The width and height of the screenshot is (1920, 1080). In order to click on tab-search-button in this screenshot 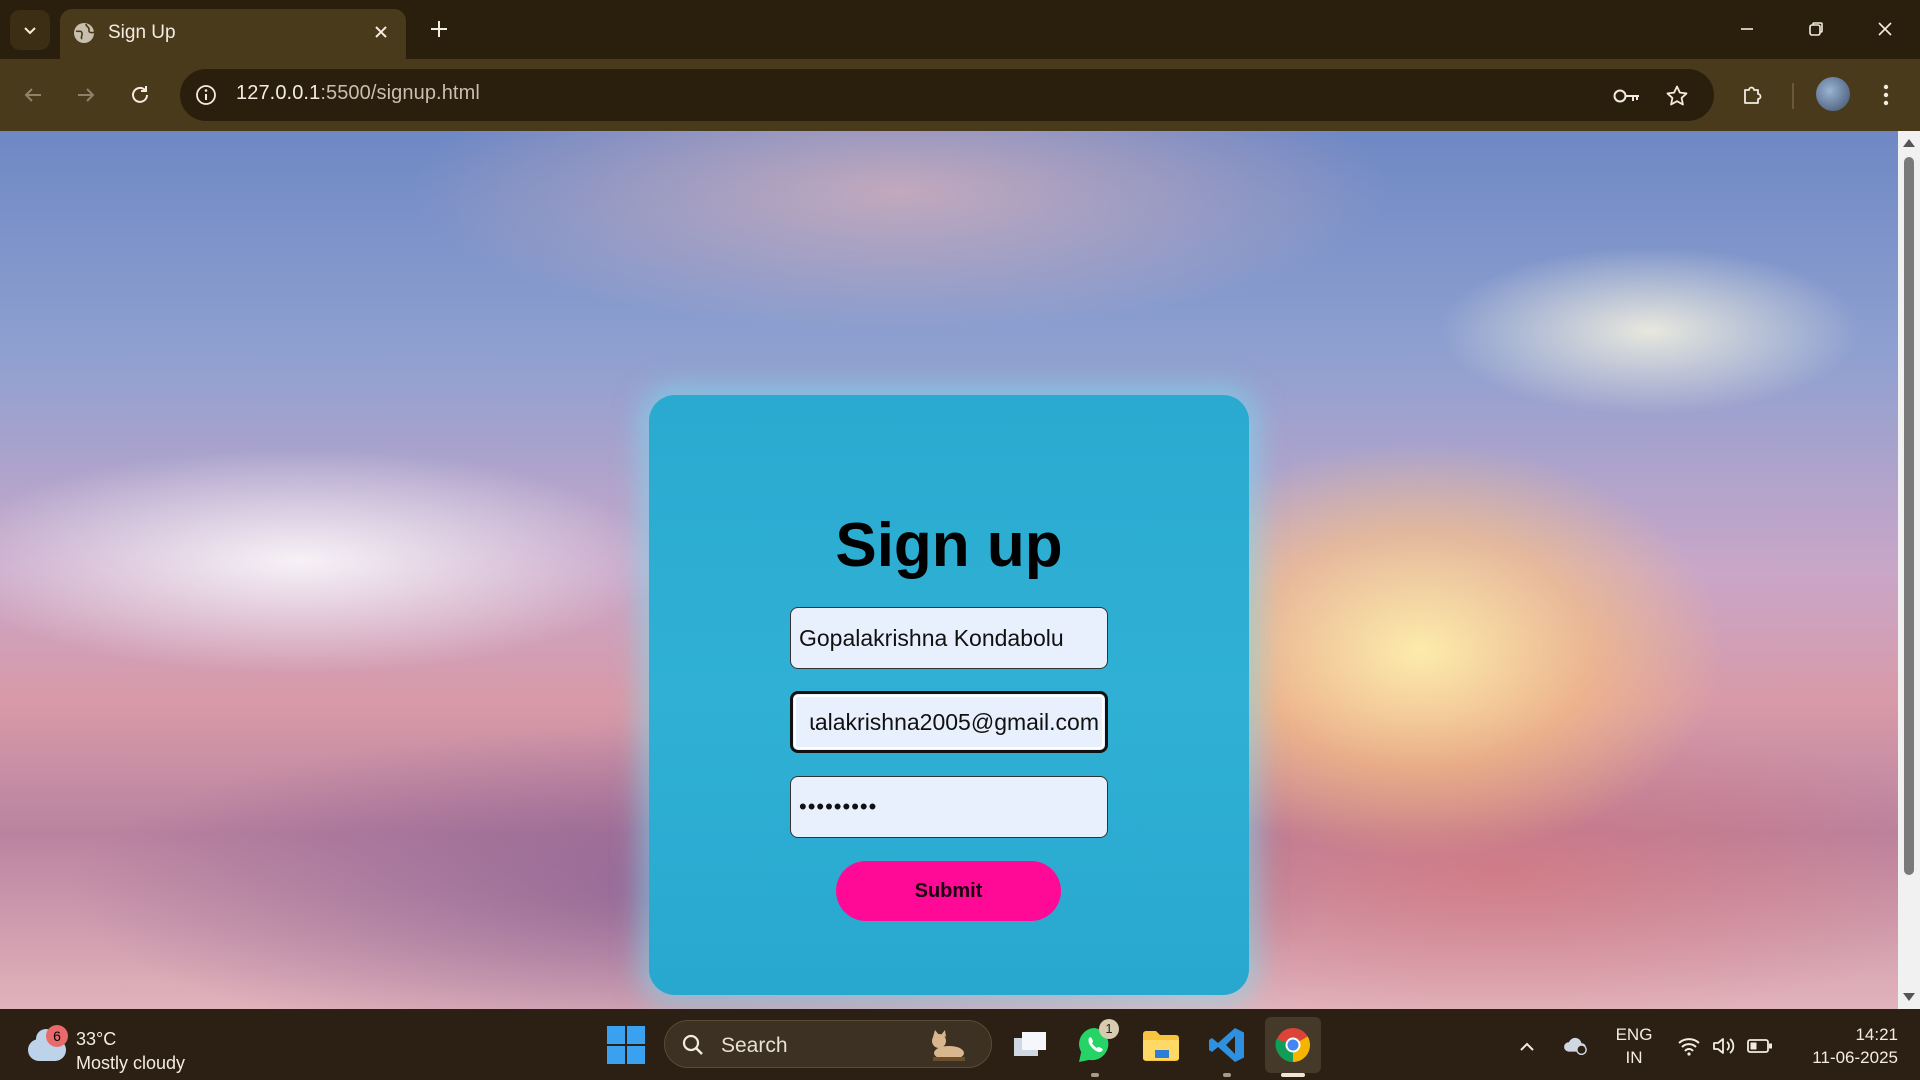, I will do `click(30, 30)`.